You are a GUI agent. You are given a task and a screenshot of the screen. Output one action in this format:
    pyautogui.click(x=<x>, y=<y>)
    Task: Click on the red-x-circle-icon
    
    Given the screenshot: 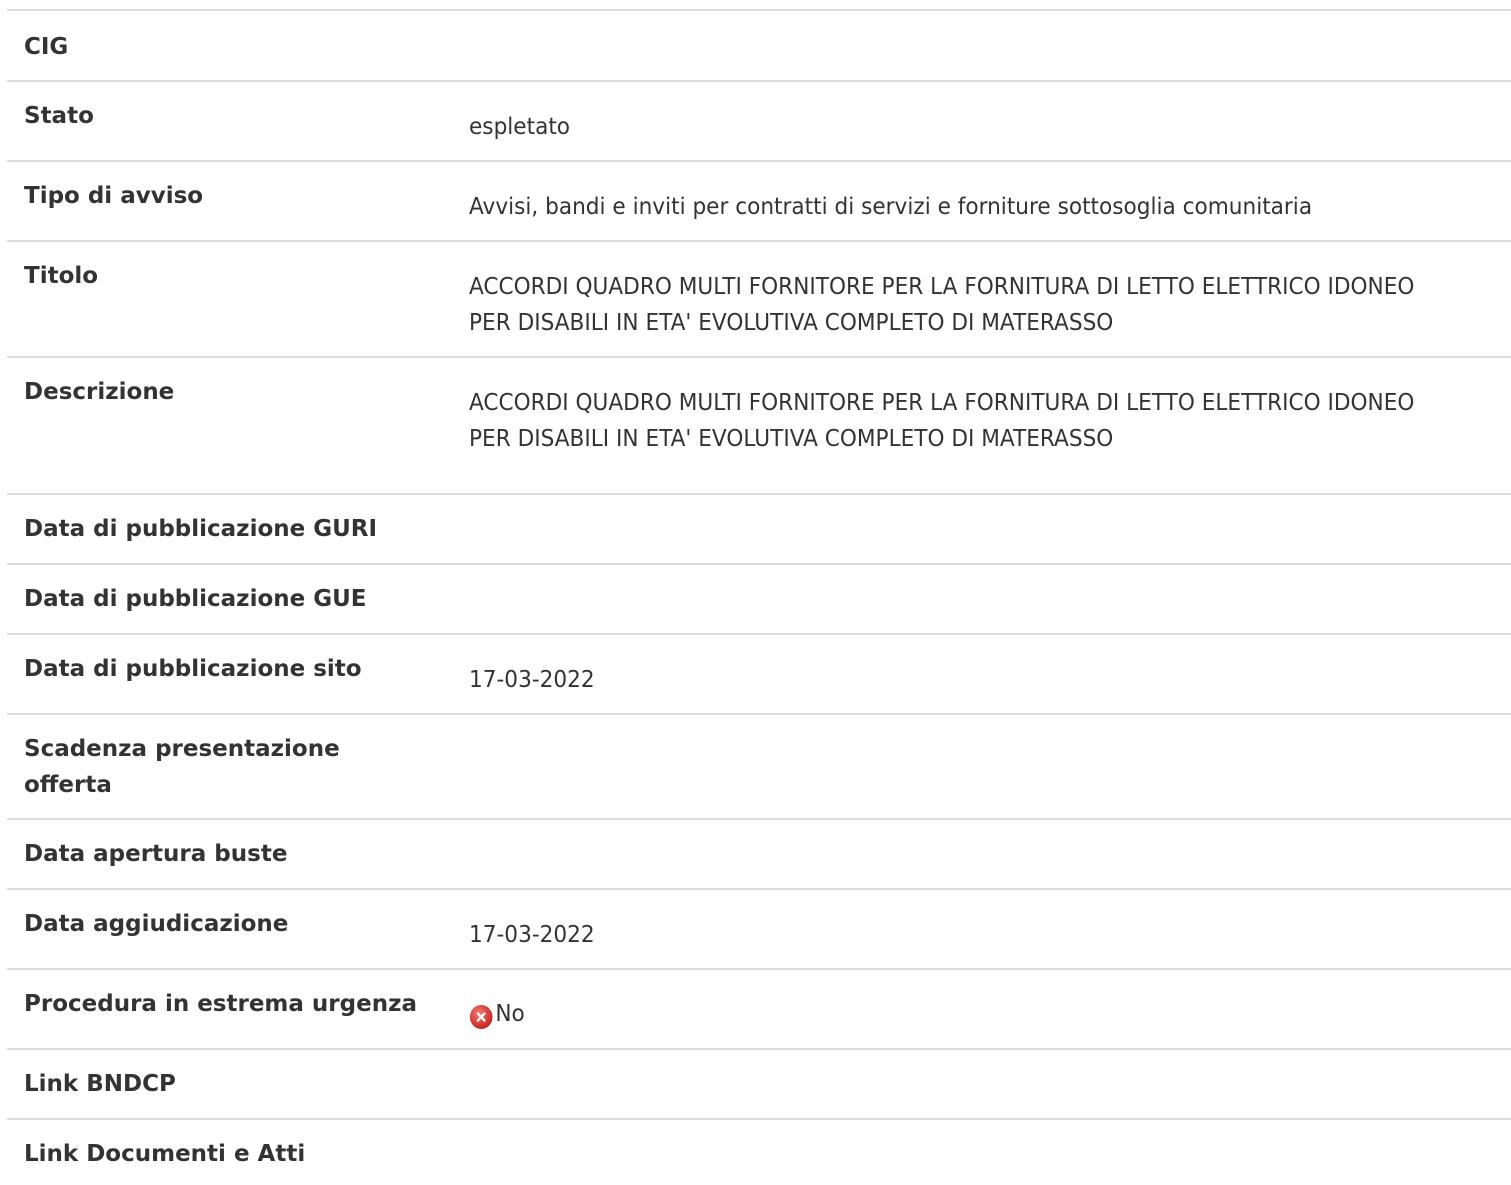 What is the action you would take?
    pyautogui.click(x=481, y=1017)
    